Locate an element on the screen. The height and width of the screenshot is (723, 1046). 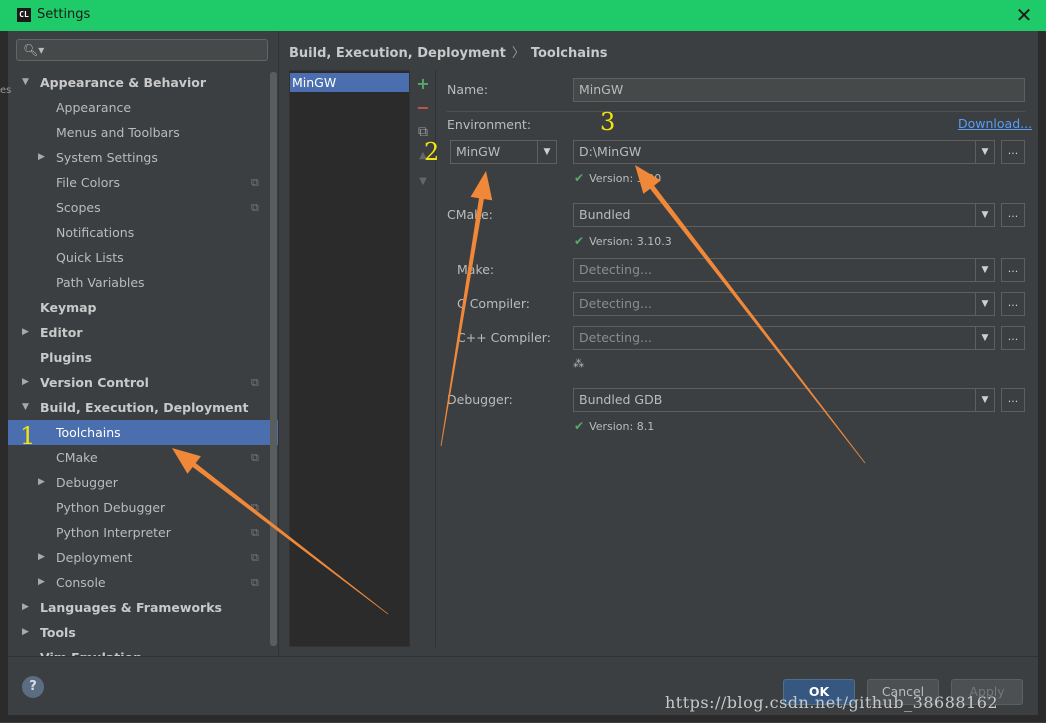
annotation-number-1: 1 is located at coordinates (28, 436).